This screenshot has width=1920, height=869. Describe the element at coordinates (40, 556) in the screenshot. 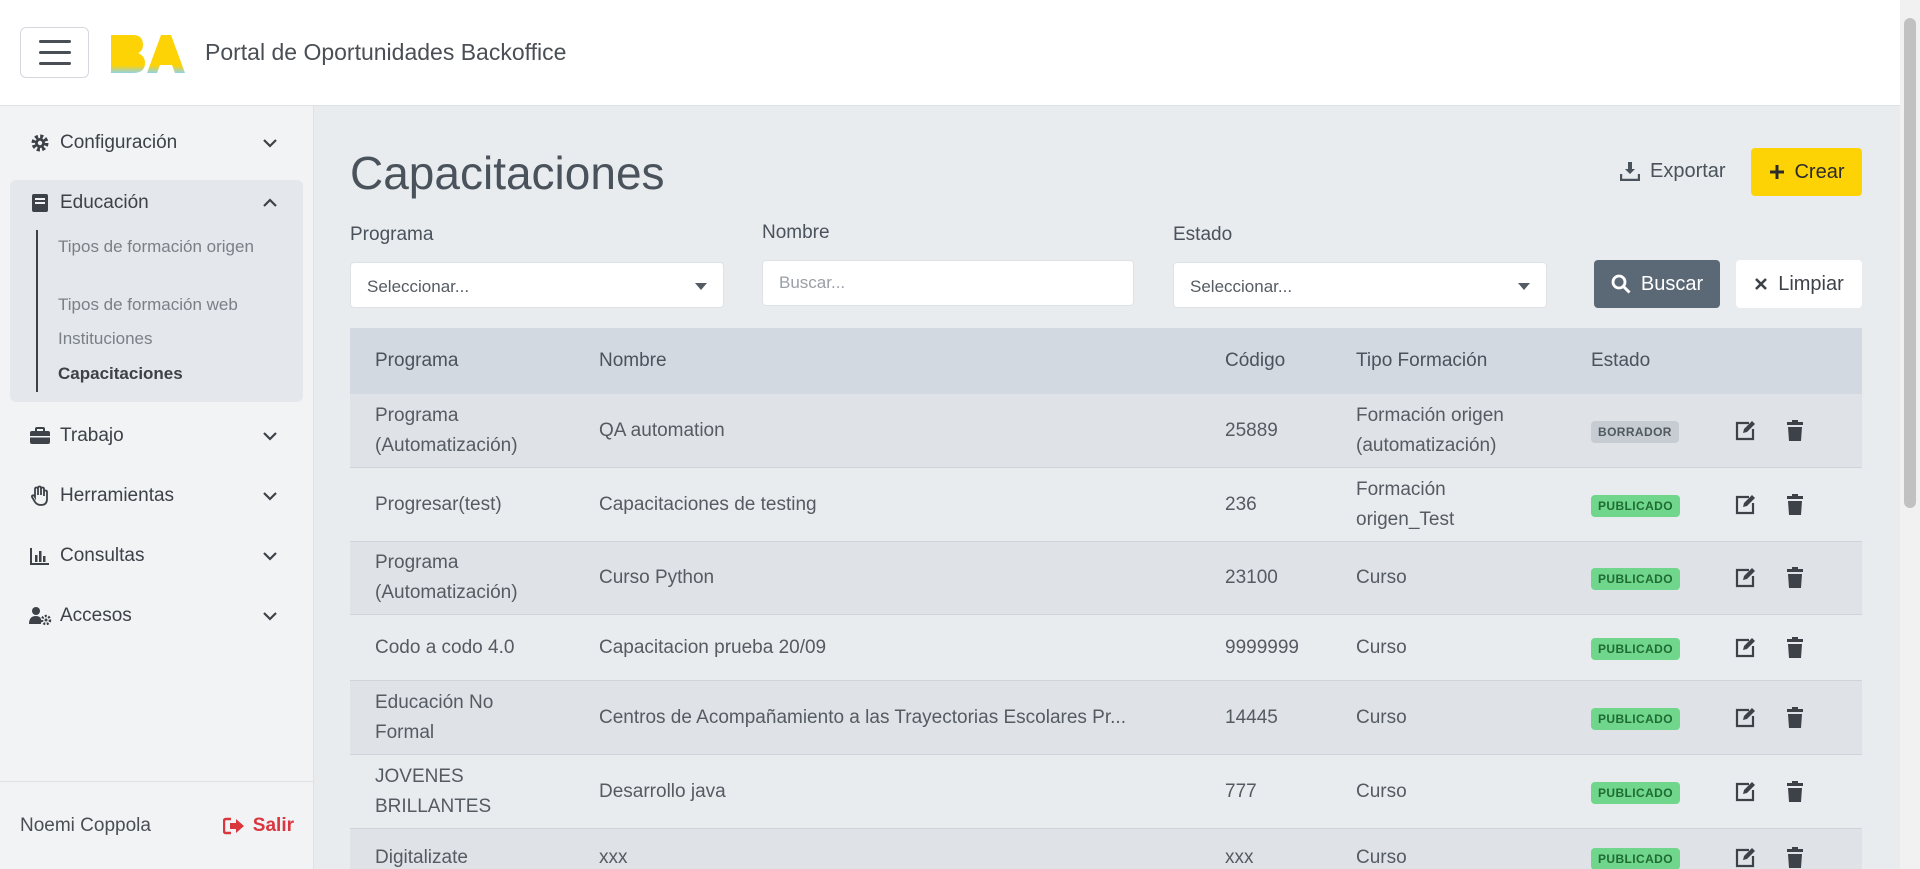

I see `chart-icon` at that location.